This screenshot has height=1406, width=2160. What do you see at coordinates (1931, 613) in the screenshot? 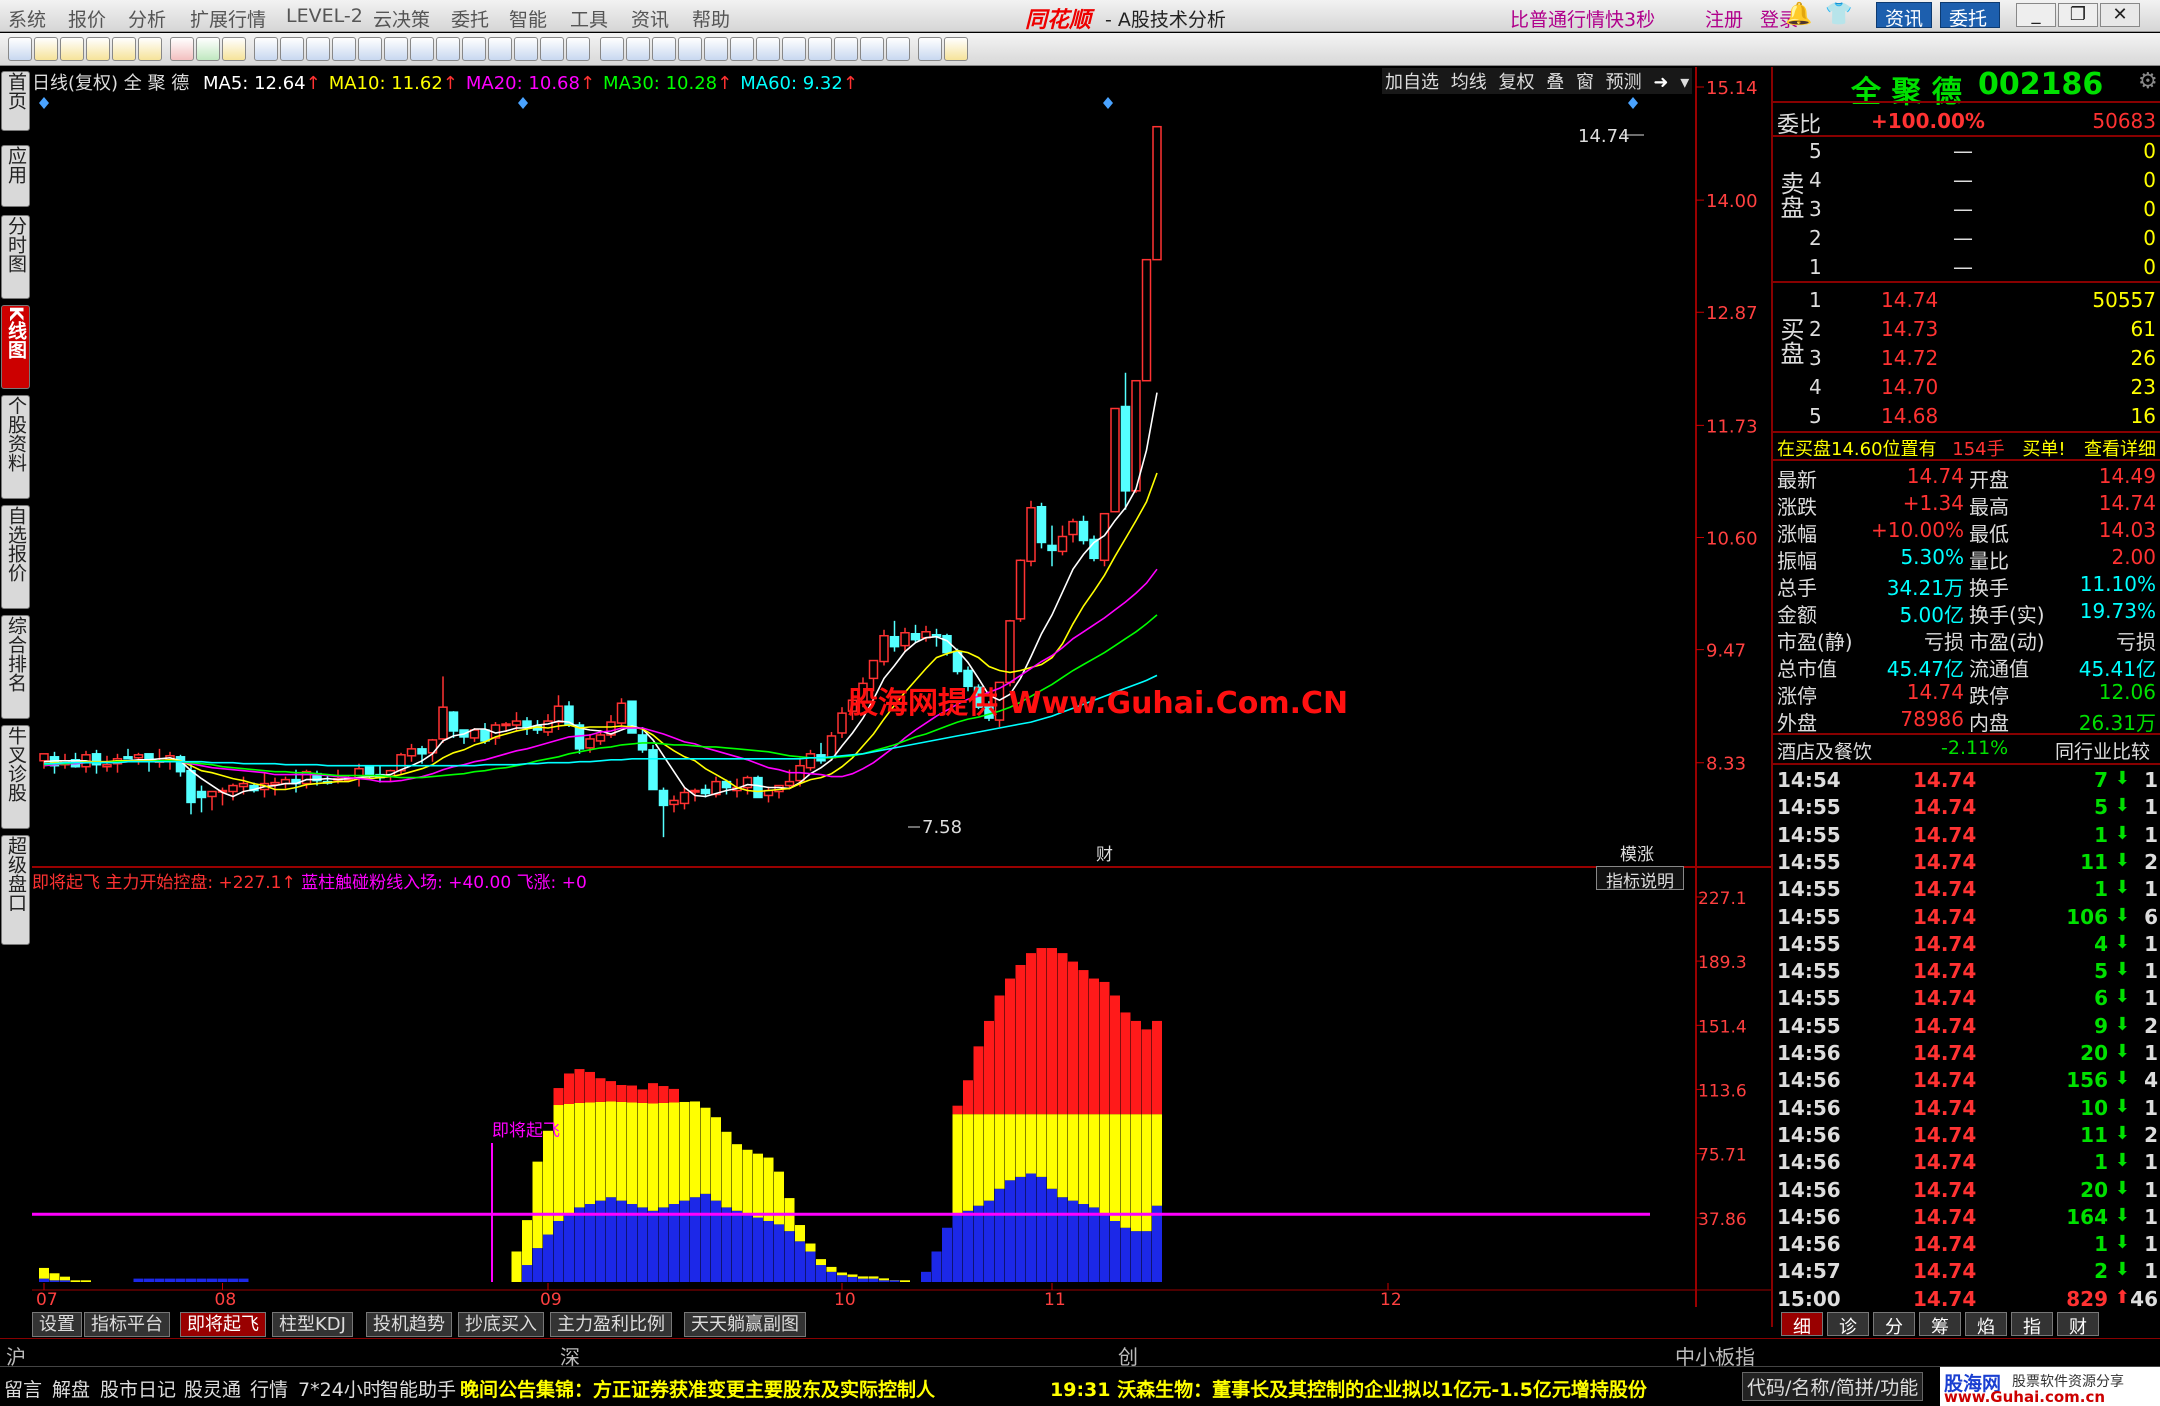
I see `stat-value: 5.00亿` at bounding box center [1931, 613].